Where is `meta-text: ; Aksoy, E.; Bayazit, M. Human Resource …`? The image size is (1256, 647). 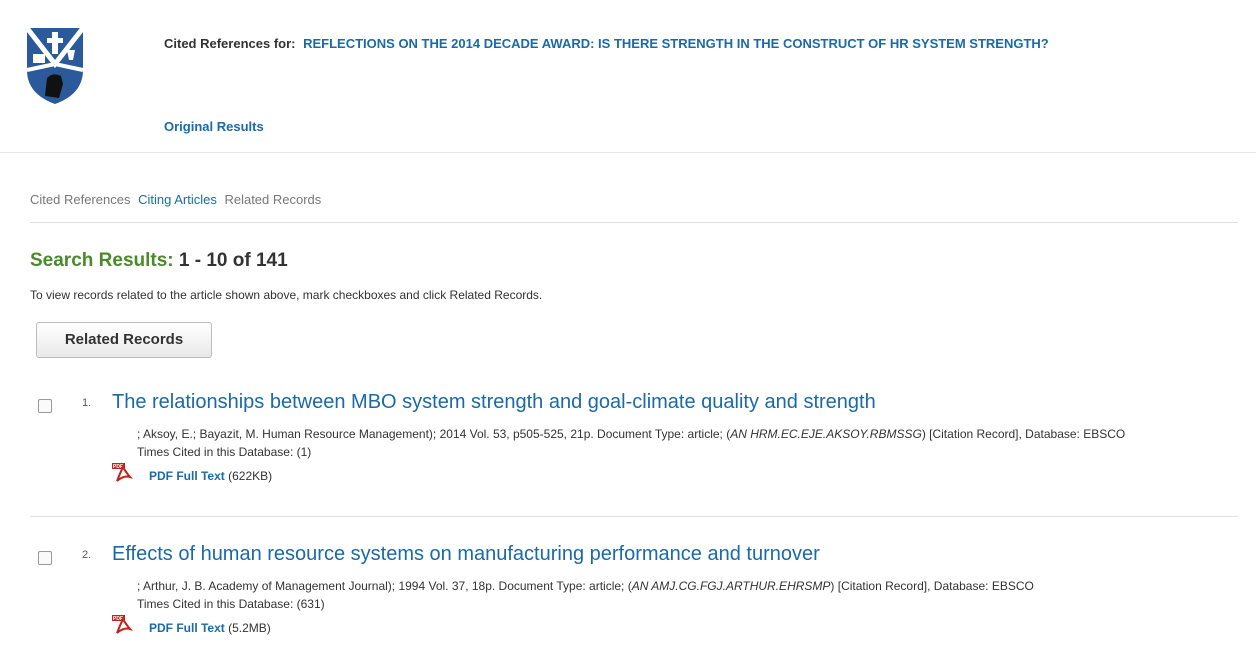 meta-text: ; Aksoy, E.; Bayazit, M. Human Resource … is located at coordinates (434, 434).